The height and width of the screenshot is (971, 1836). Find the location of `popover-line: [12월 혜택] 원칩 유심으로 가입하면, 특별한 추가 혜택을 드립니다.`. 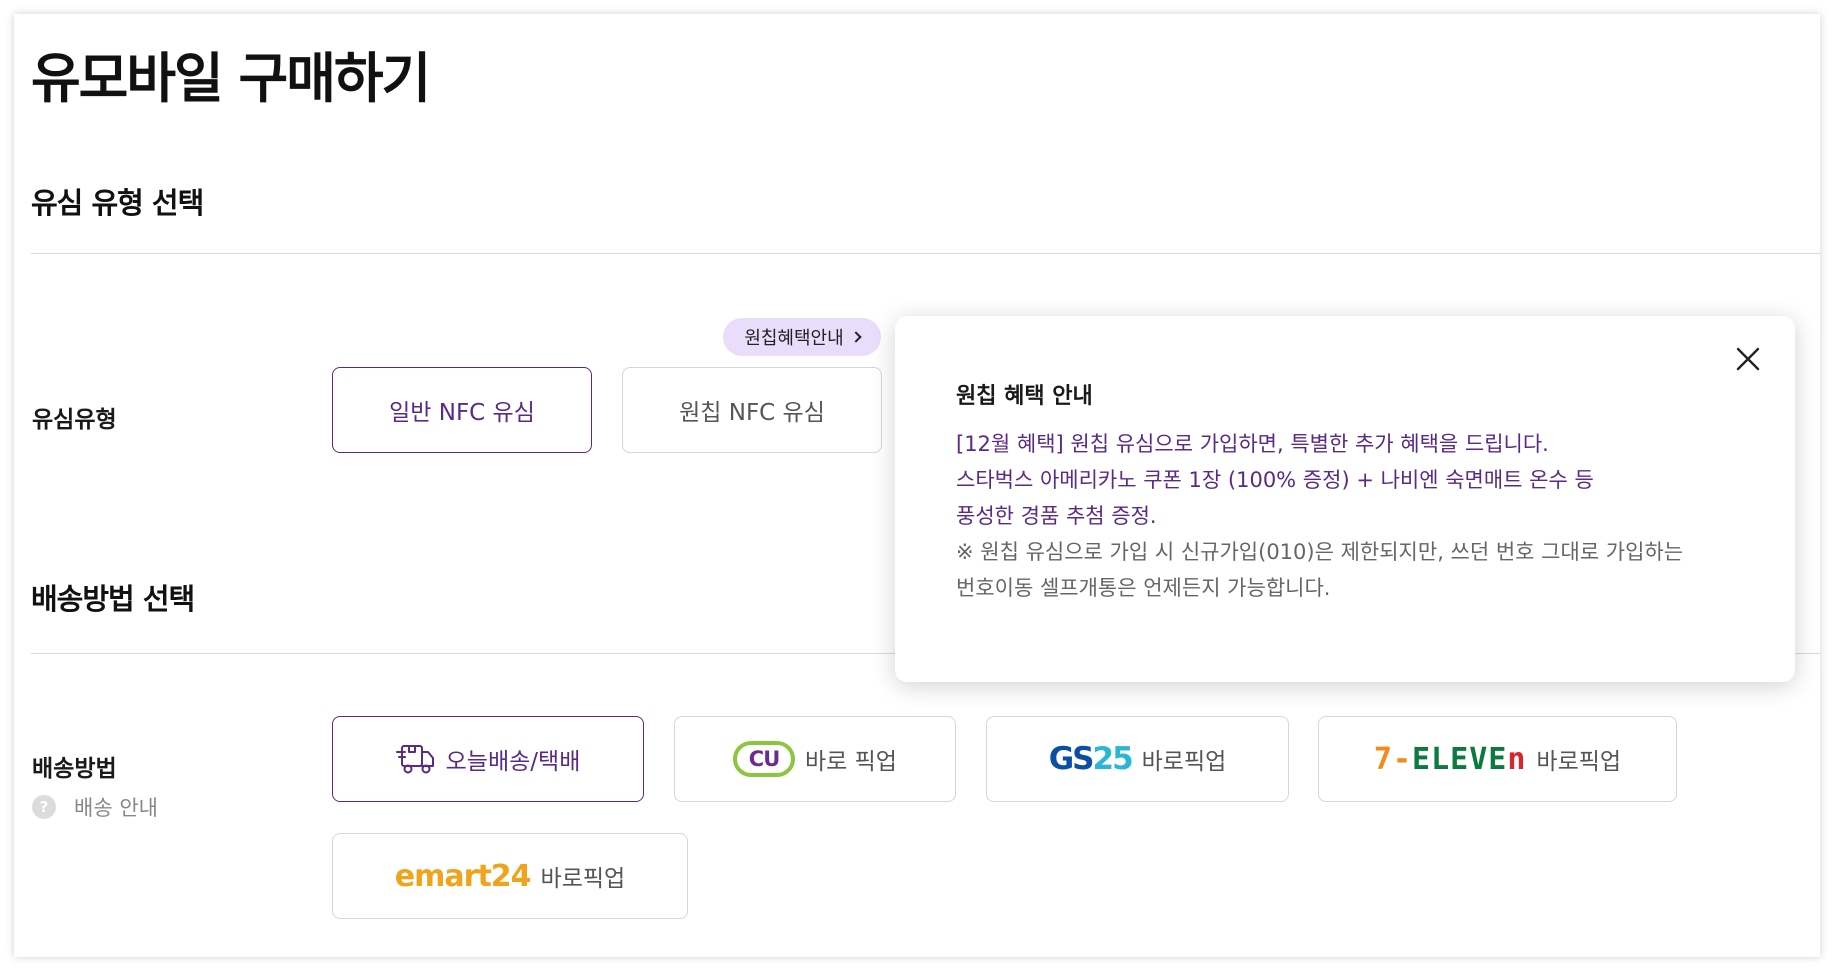

popover-line: [12월 혜택] 원칩 유심으로 가입하면, 특별한 추가 혜택을 드립니다. is located at coordinates (1252, 444).